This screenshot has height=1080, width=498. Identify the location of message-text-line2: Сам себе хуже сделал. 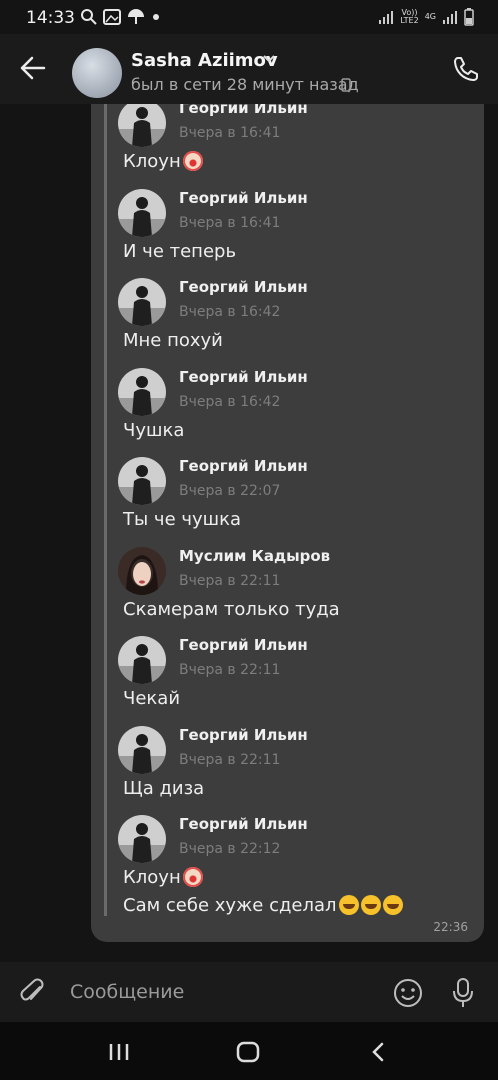
(263, 905).